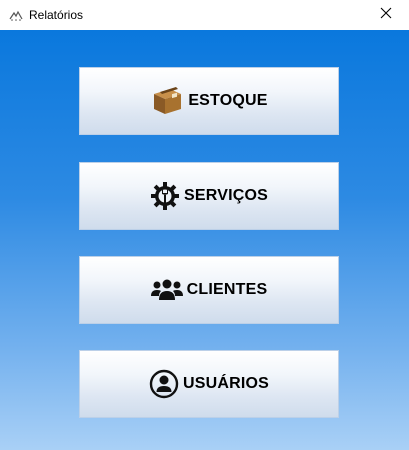 The image size is (409, 450). I want to click on clientes-button: CLIENTES, so click(209, 290).